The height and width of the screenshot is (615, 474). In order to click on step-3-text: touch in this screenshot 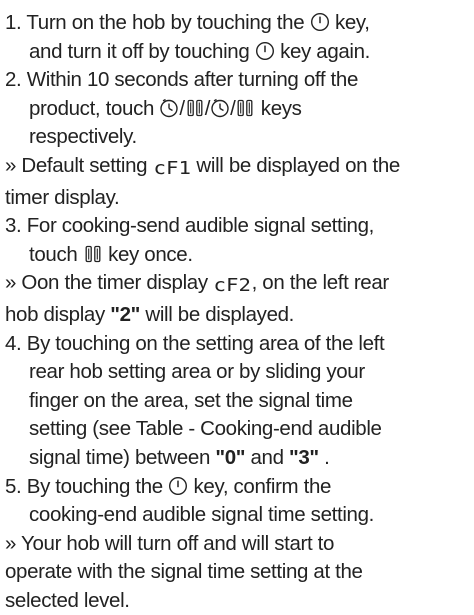, I will do `click(56, 254)`.